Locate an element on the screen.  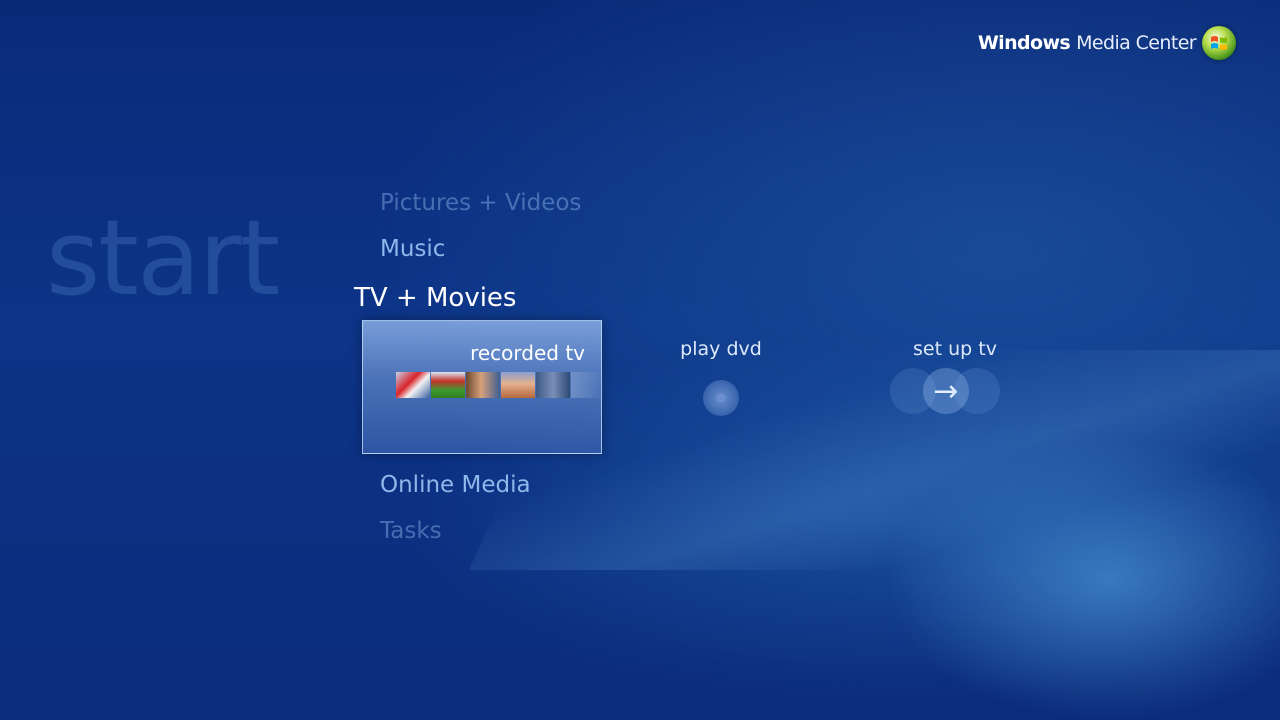
menu-item-tv-movies: TV + Movies is located at coordinates (435, 298).